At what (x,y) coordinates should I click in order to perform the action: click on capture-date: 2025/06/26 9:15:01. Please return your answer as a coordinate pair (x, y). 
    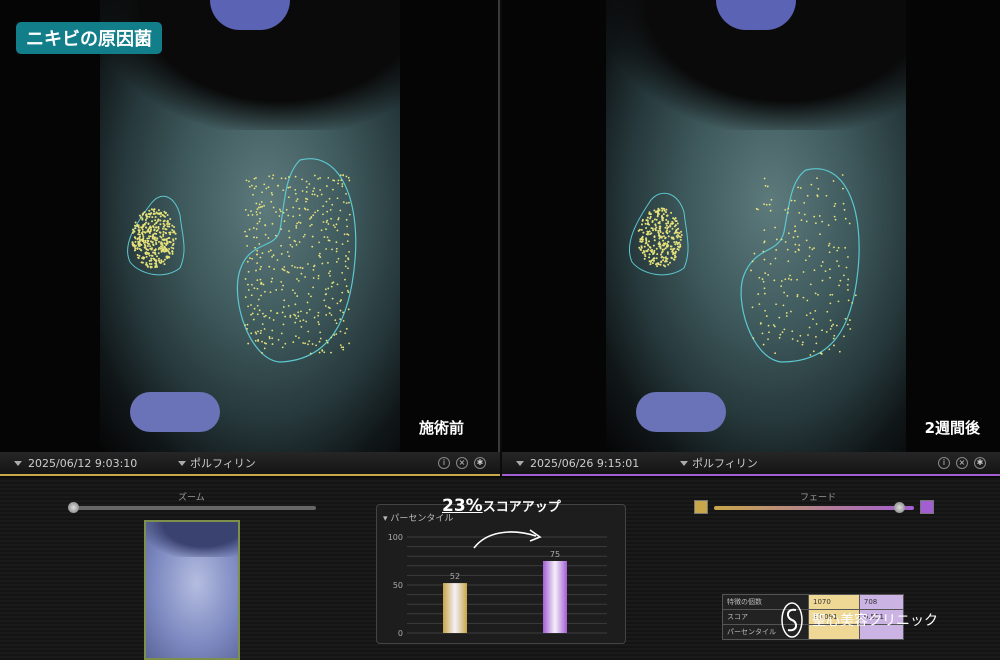
    Looking at the image, I should click on (605, 463).